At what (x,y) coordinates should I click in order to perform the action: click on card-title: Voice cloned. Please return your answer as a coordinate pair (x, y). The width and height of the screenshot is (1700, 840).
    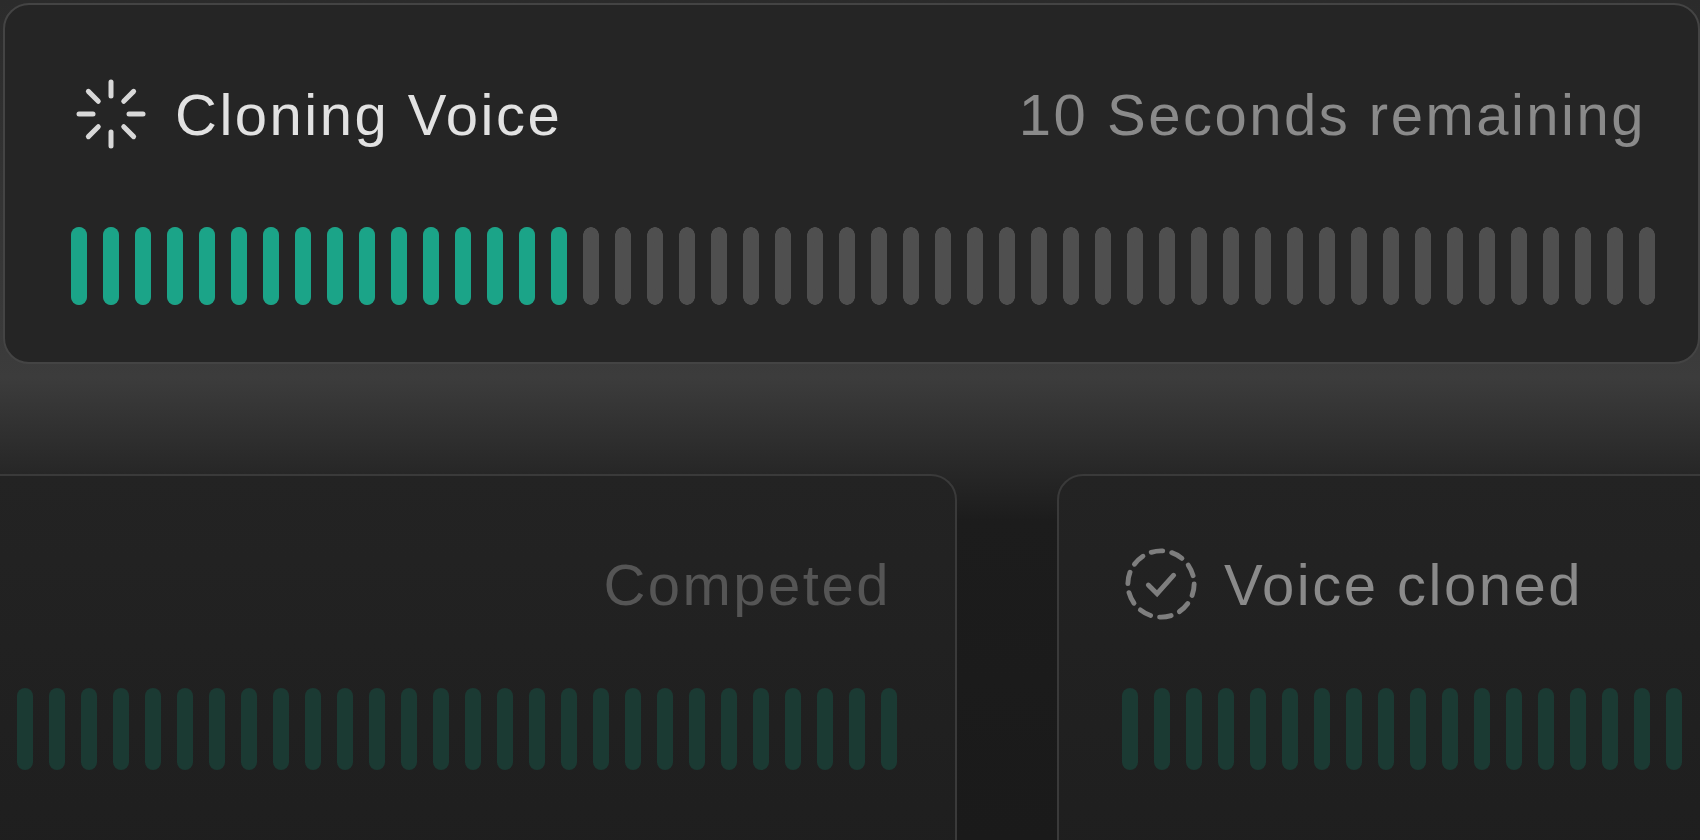
    Looking at the image, I should click on (1403, 584).